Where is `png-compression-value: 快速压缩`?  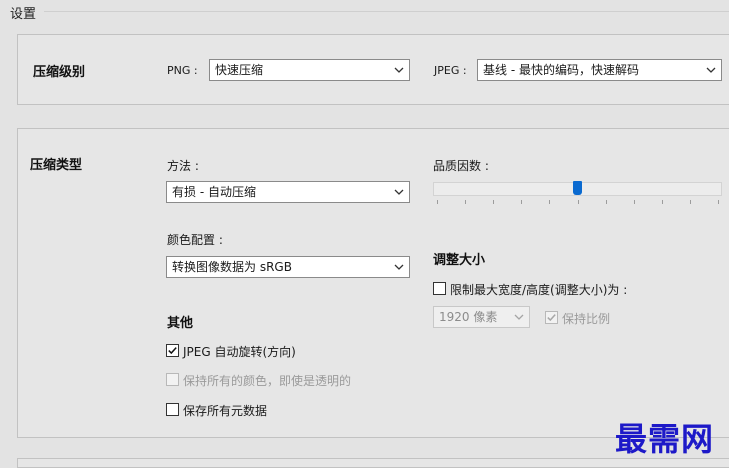 png-compression-value: 快速压缩 is located at coordinates (239, 70).